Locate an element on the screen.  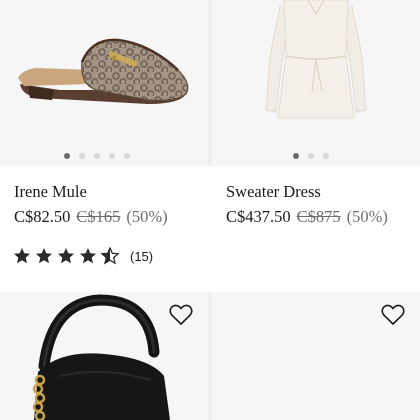
product-price-row: C$437.50 C$875 (50%) is located at coordinates (307, 217).